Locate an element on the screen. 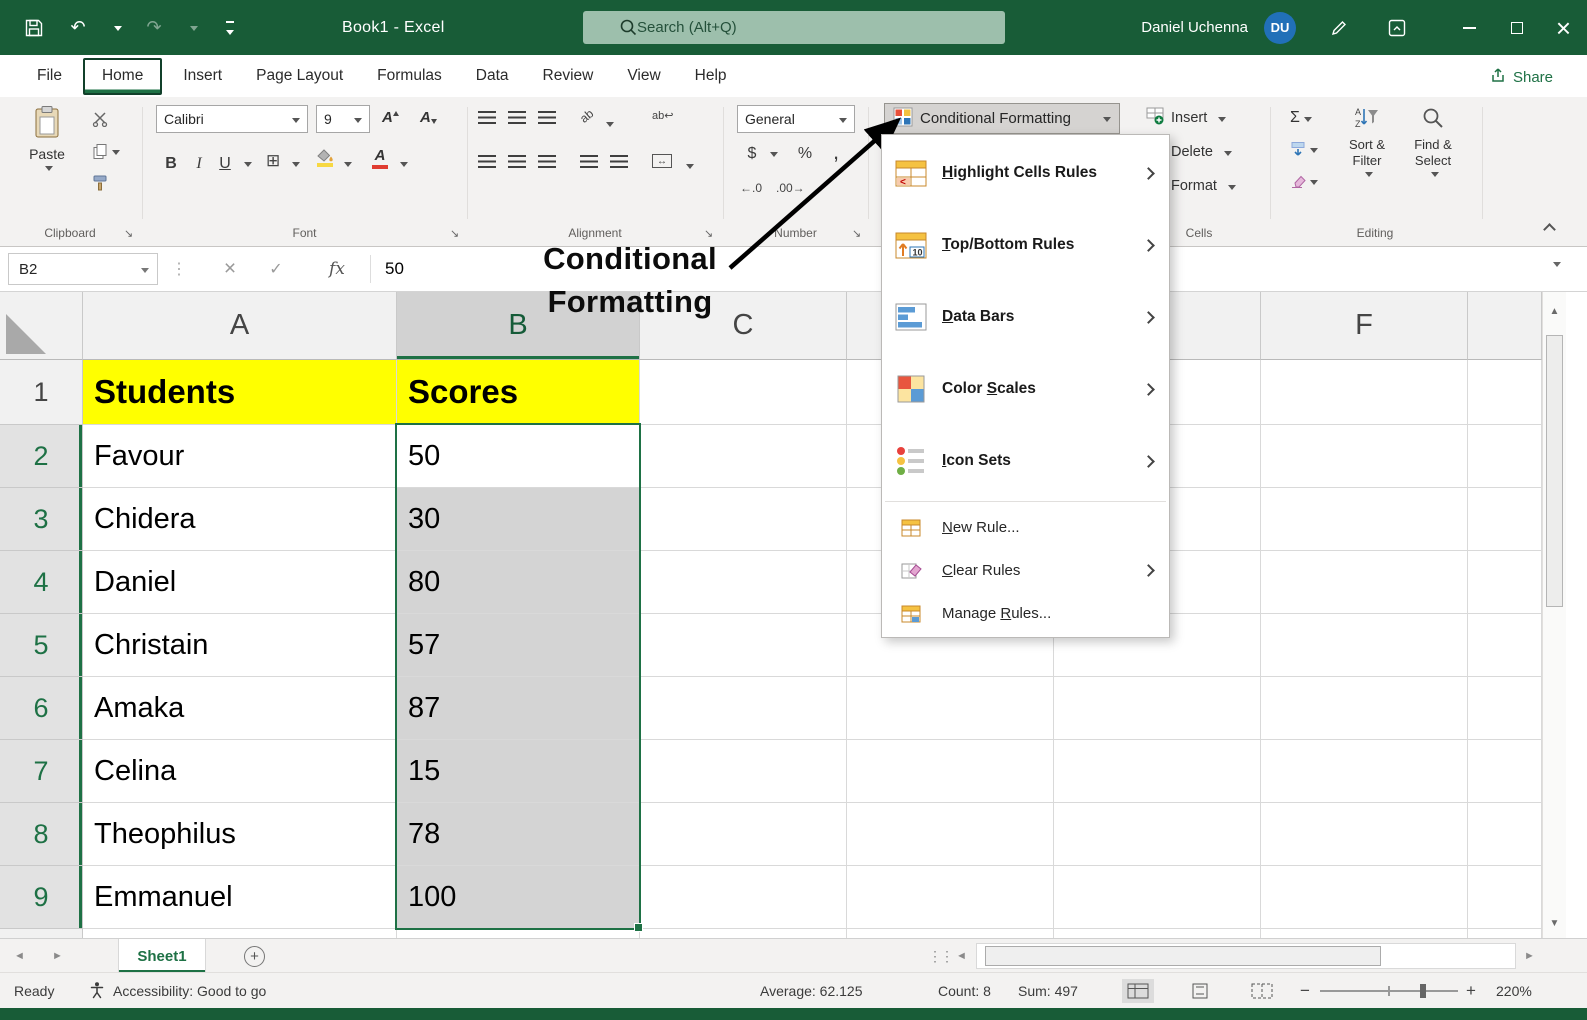  paste-button: Paste is located at coordinates (47, 138).